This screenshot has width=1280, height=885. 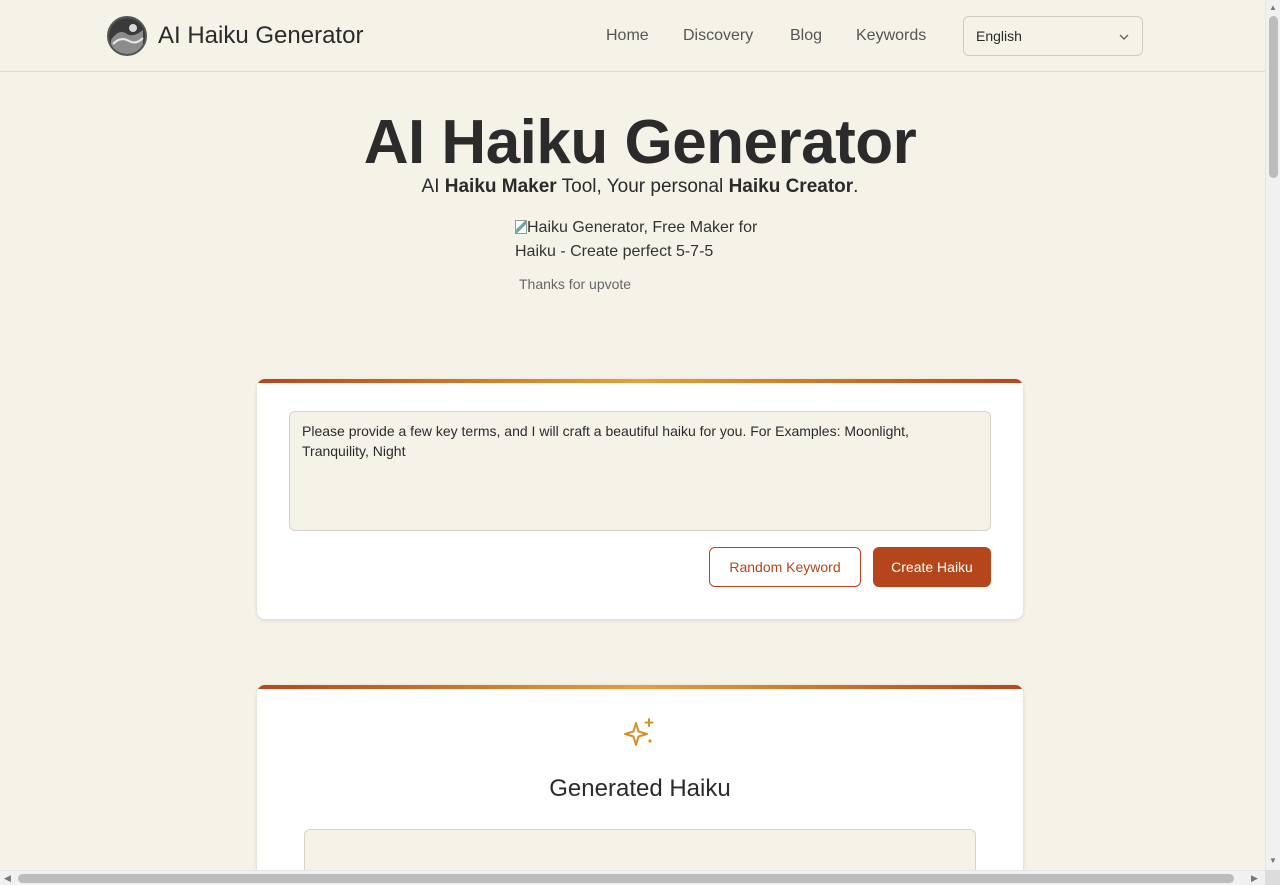 What do you see at coordinates (932, 567) in the screenshot?
I see `create-haiku-button: Create Haiku` at bounding box center [932, 567].